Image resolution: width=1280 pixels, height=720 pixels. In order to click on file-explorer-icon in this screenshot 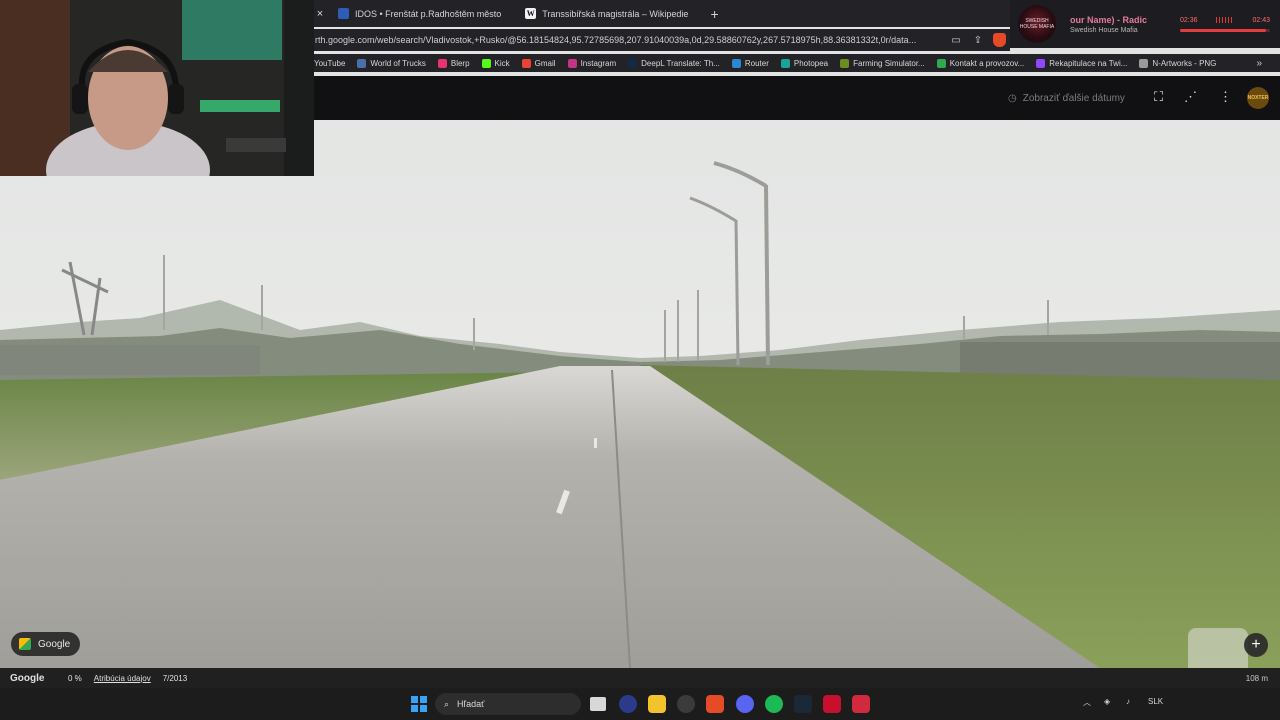, I will do `click(657, 704)`.